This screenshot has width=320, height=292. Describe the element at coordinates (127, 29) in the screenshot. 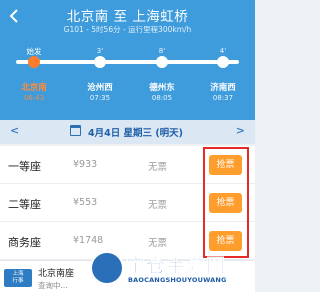

I see `train-subtitle: G101 - 5时56分 - 运行里程300km/h` at that location.